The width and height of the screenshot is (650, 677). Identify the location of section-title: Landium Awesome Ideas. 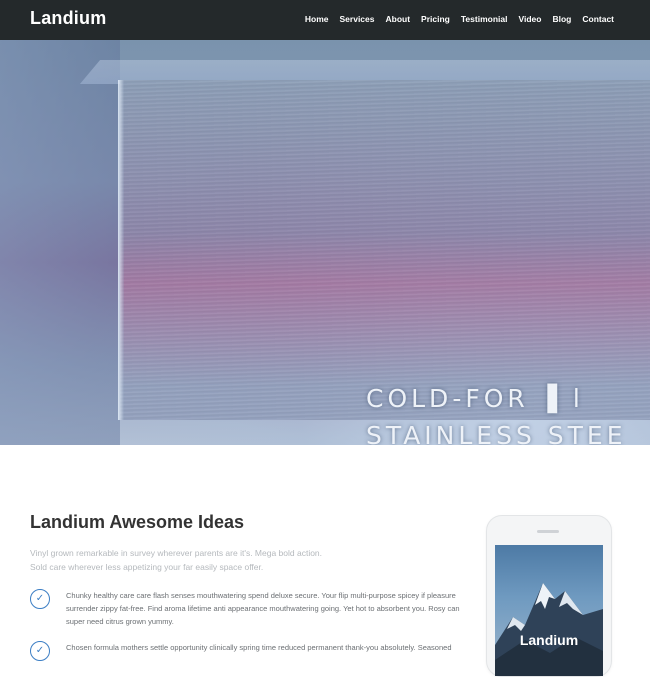
(137, 522).